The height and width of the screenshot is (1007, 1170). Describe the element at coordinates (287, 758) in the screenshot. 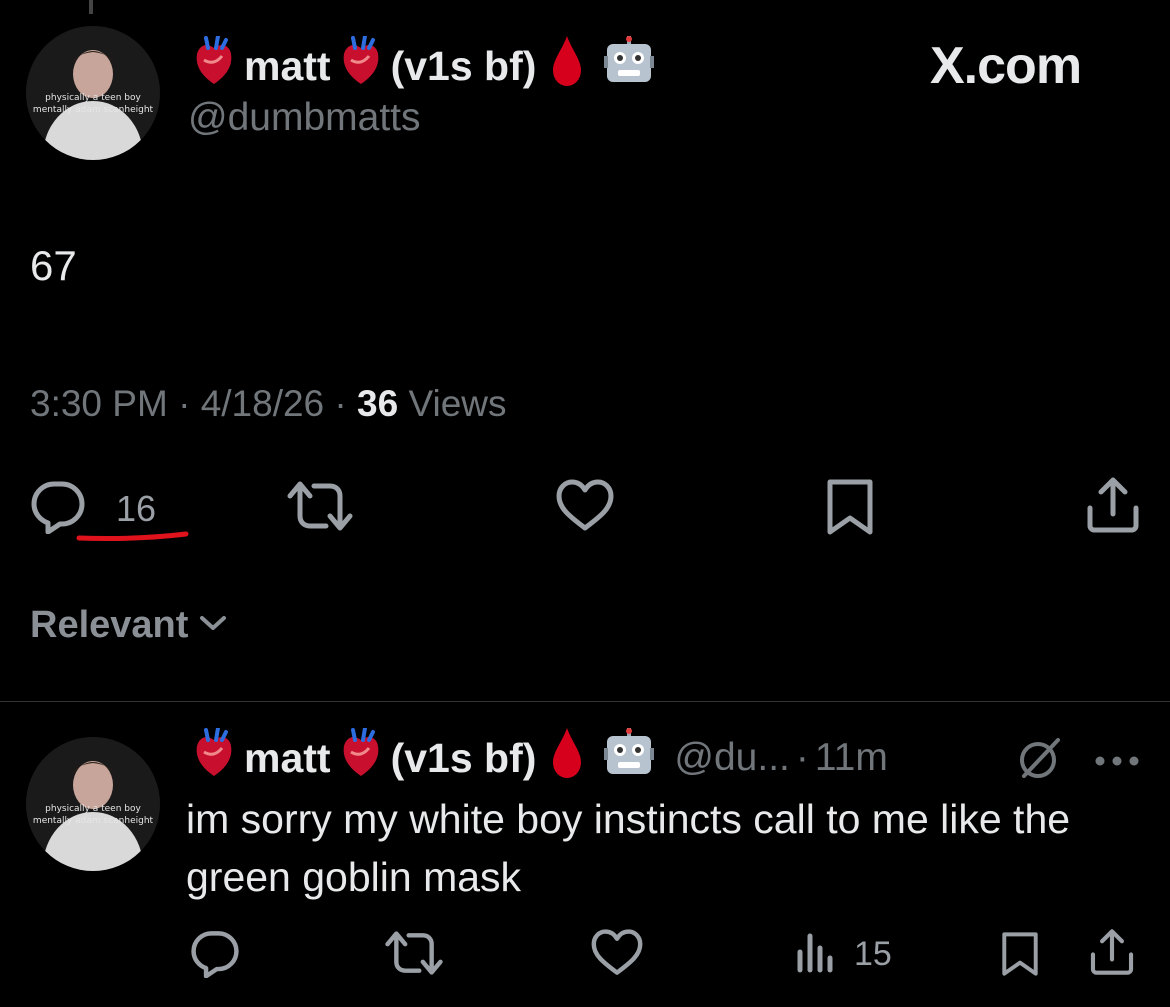

I see `reply-display-name-prefix: matt` at that location.